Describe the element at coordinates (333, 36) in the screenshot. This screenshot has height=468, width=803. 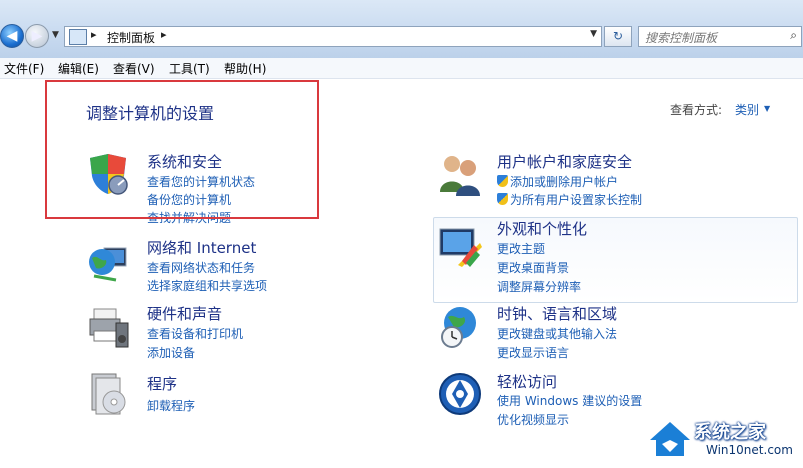
I see `address-bar: ▸ 控制面板 ▸ ▼` at that location.